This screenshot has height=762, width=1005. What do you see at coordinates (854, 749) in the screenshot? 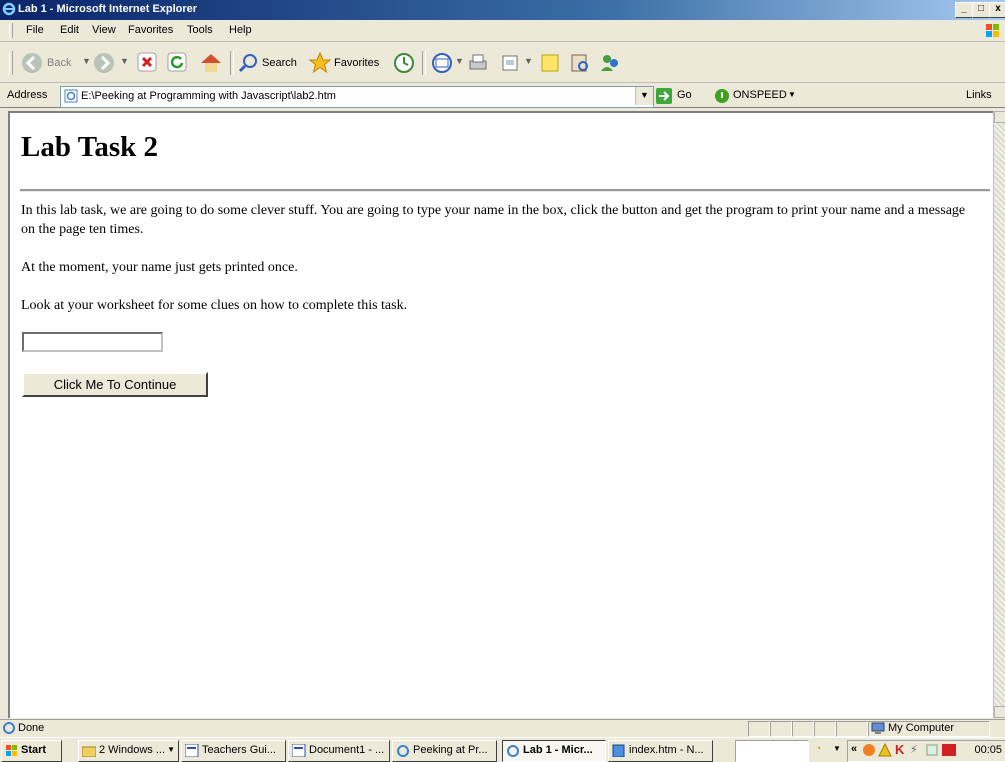
I see `show-hidden-icons-icon: «` at bounding box center [854, 749].